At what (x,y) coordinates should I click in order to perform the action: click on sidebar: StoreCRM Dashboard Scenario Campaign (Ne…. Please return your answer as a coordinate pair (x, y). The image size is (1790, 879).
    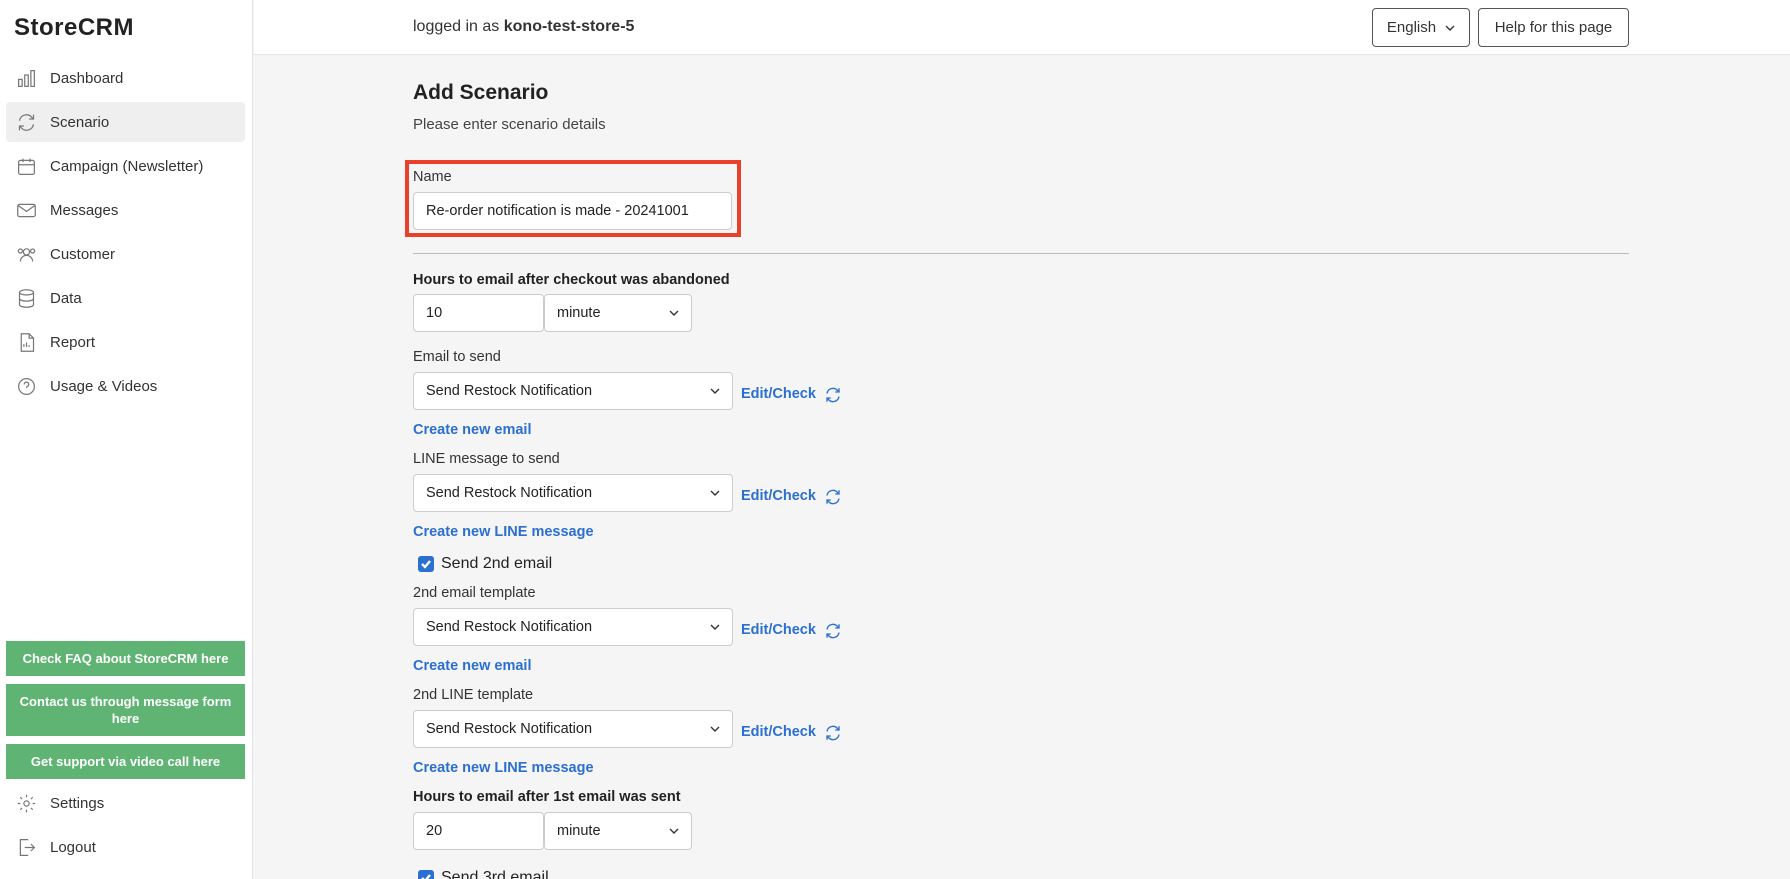
    Looking at the image, I should click on (126, 439).